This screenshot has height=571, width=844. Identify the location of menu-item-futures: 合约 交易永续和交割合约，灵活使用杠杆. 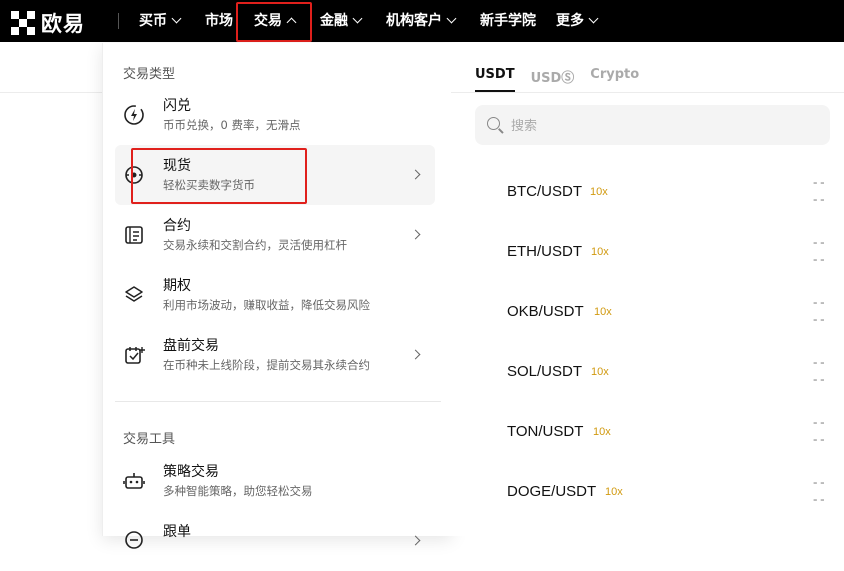
(275, 235).